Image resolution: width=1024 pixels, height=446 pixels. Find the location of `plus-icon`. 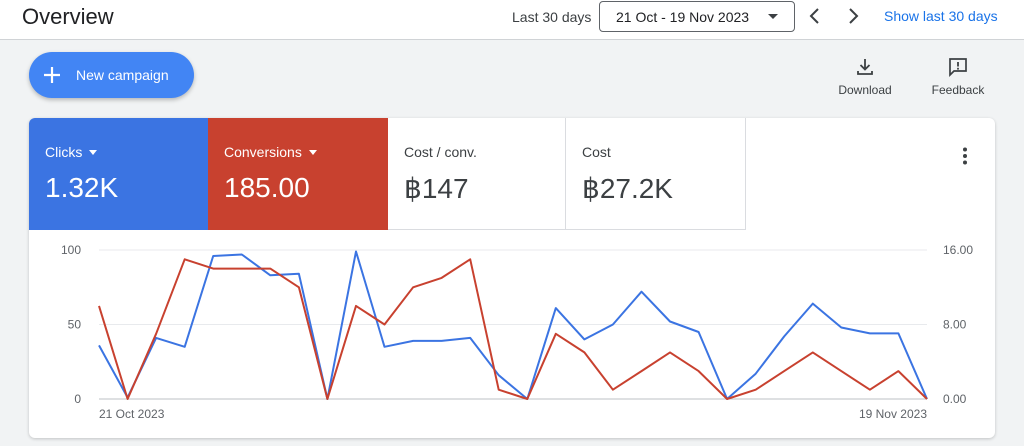

plus-icon is located at coordinates (52, 75).